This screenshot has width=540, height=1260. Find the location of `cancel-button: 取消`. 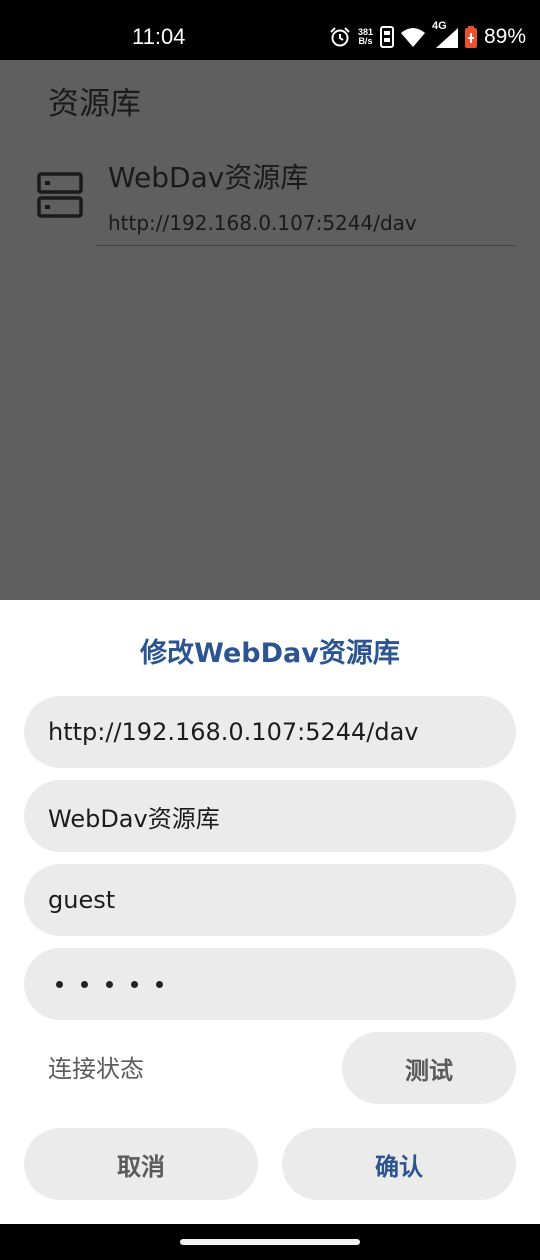

cancel-button: 取消 is located at coordinates (141, 1164).